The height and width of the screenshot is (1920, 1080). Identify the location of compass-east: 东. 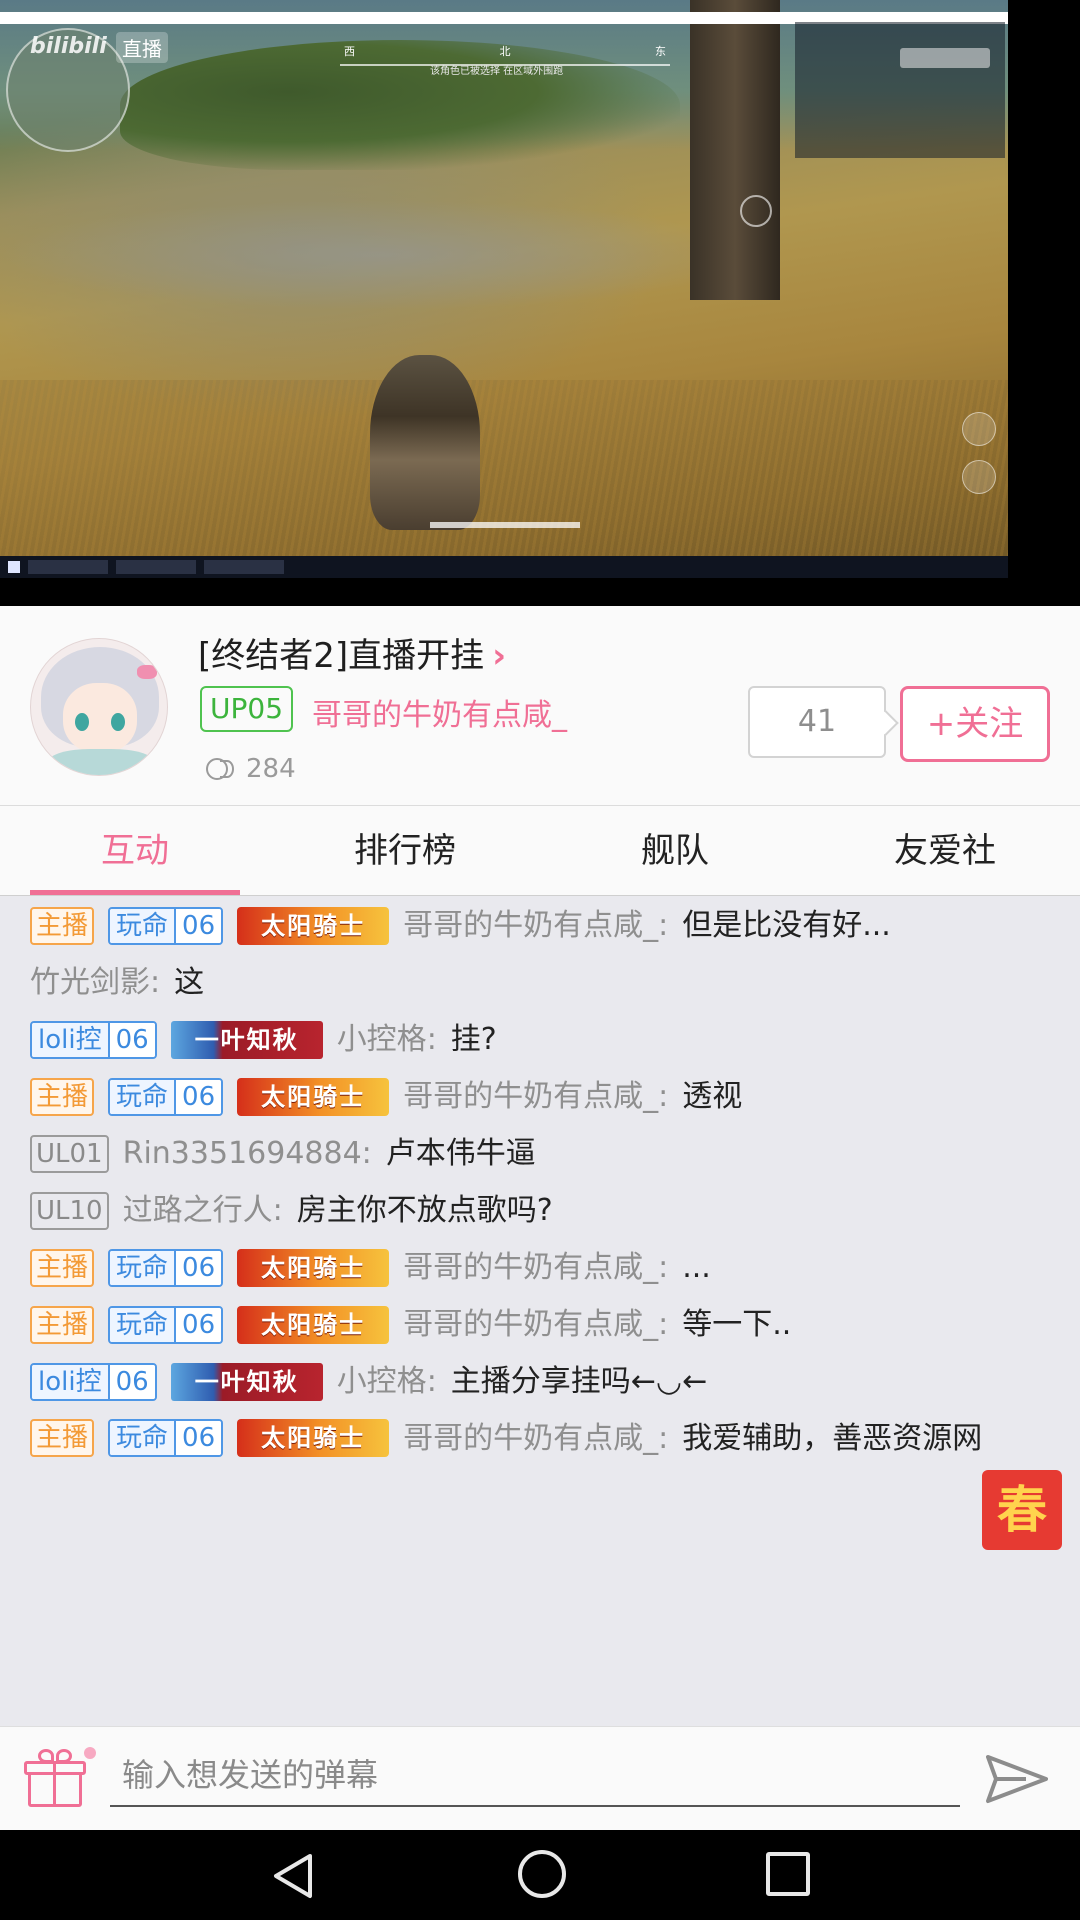
(660, 51).